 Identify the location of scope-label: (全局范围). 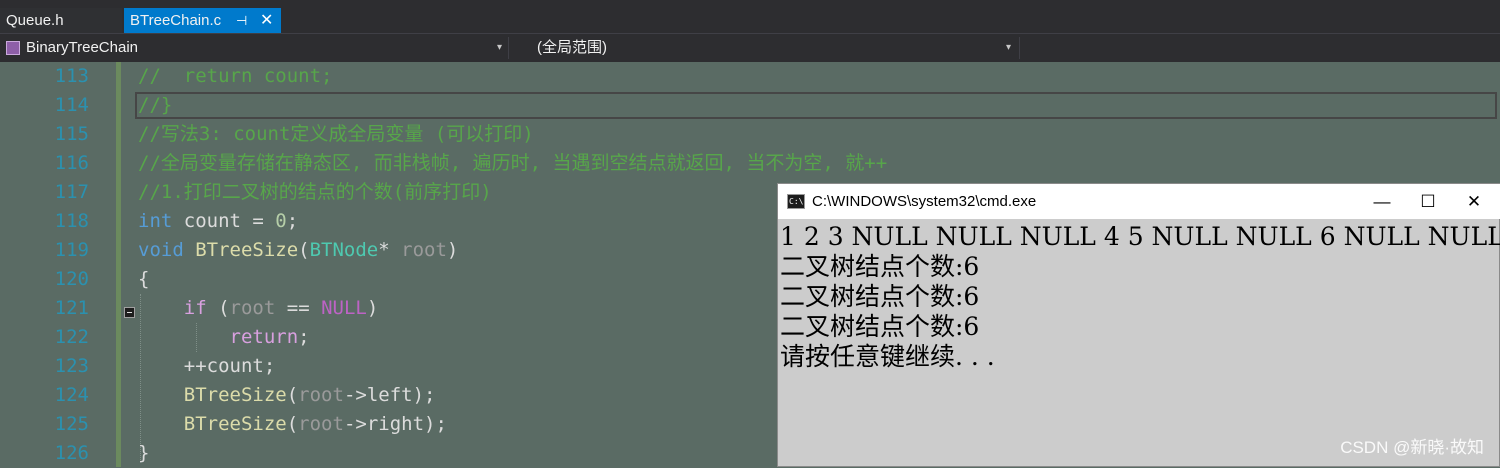
(572, 47).